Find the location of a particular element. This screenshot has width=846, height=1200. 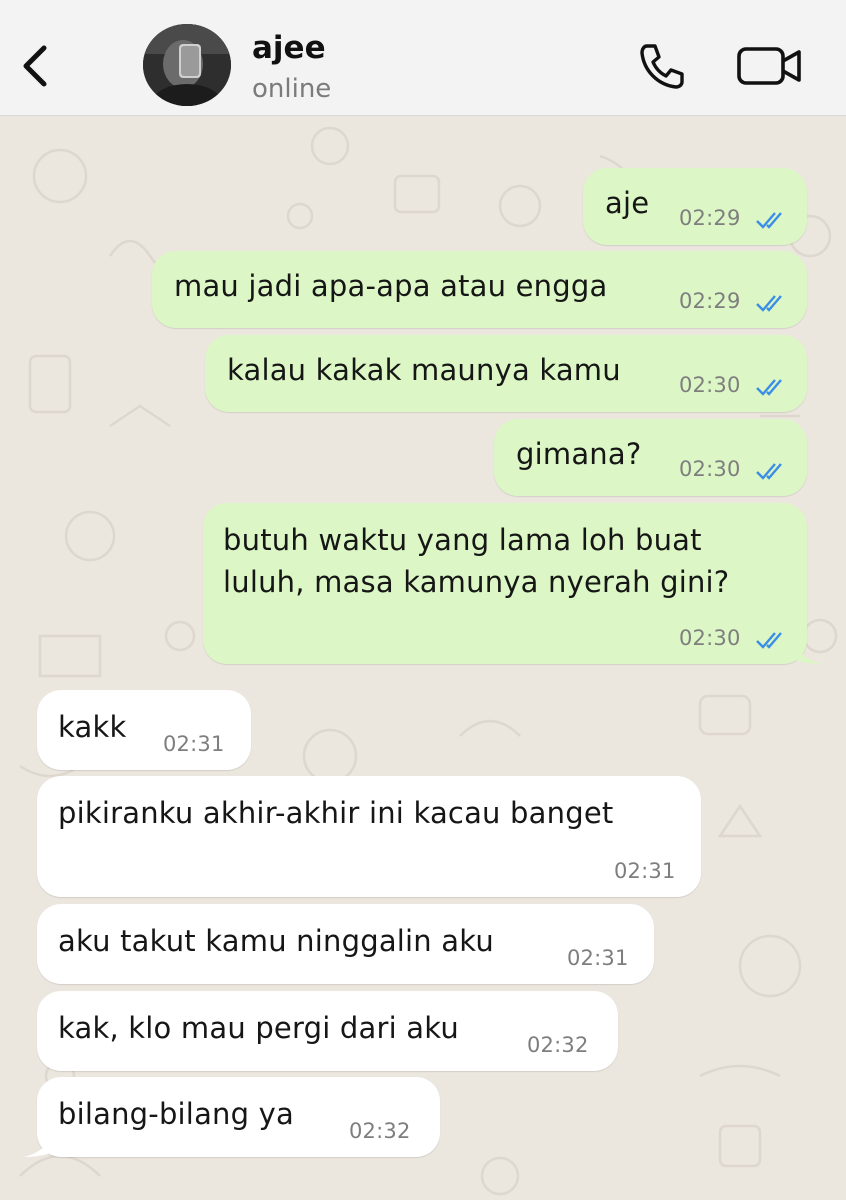

avatar-photo is located at coordinates (187, 65).